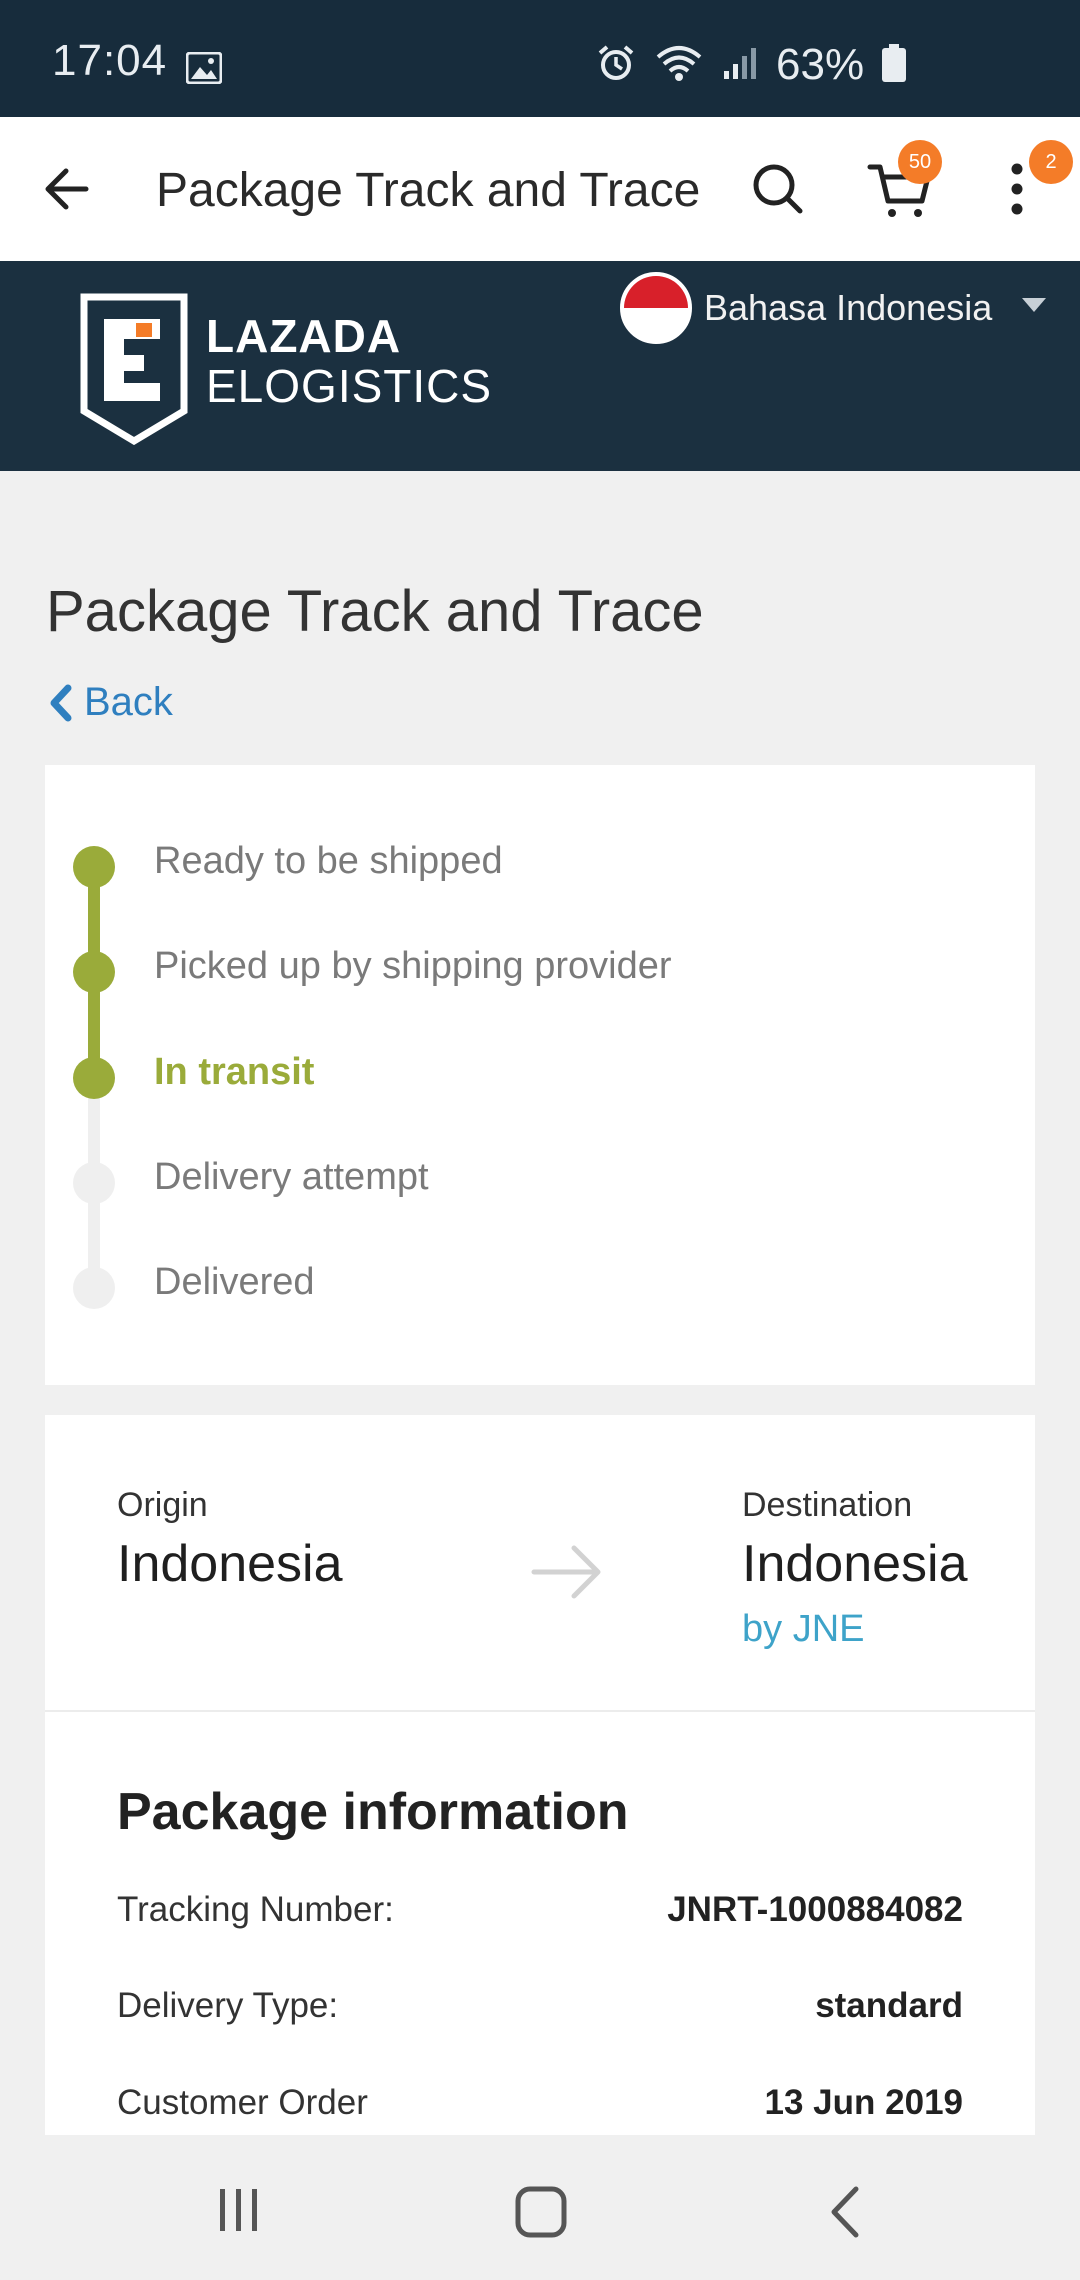 This screenshot has width=1080, height=2280. What do you see at coordinates (848, 307) in the screenshot?
I see `language-label: Bahasa Indonesia` at bounding box center [848, 307].